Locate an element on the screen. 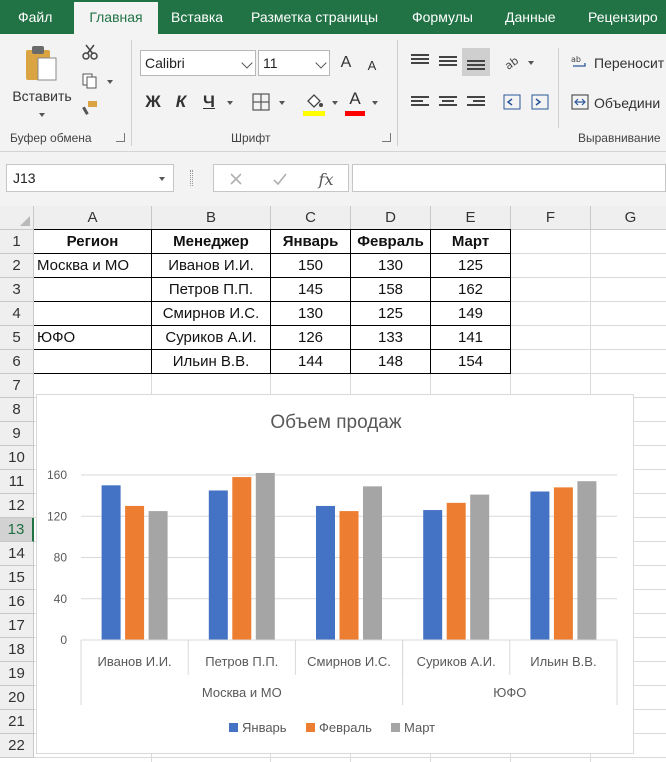 The width and height of the screenshot is (666, 762). column-header-b: B is located at coordinates (211, 218).